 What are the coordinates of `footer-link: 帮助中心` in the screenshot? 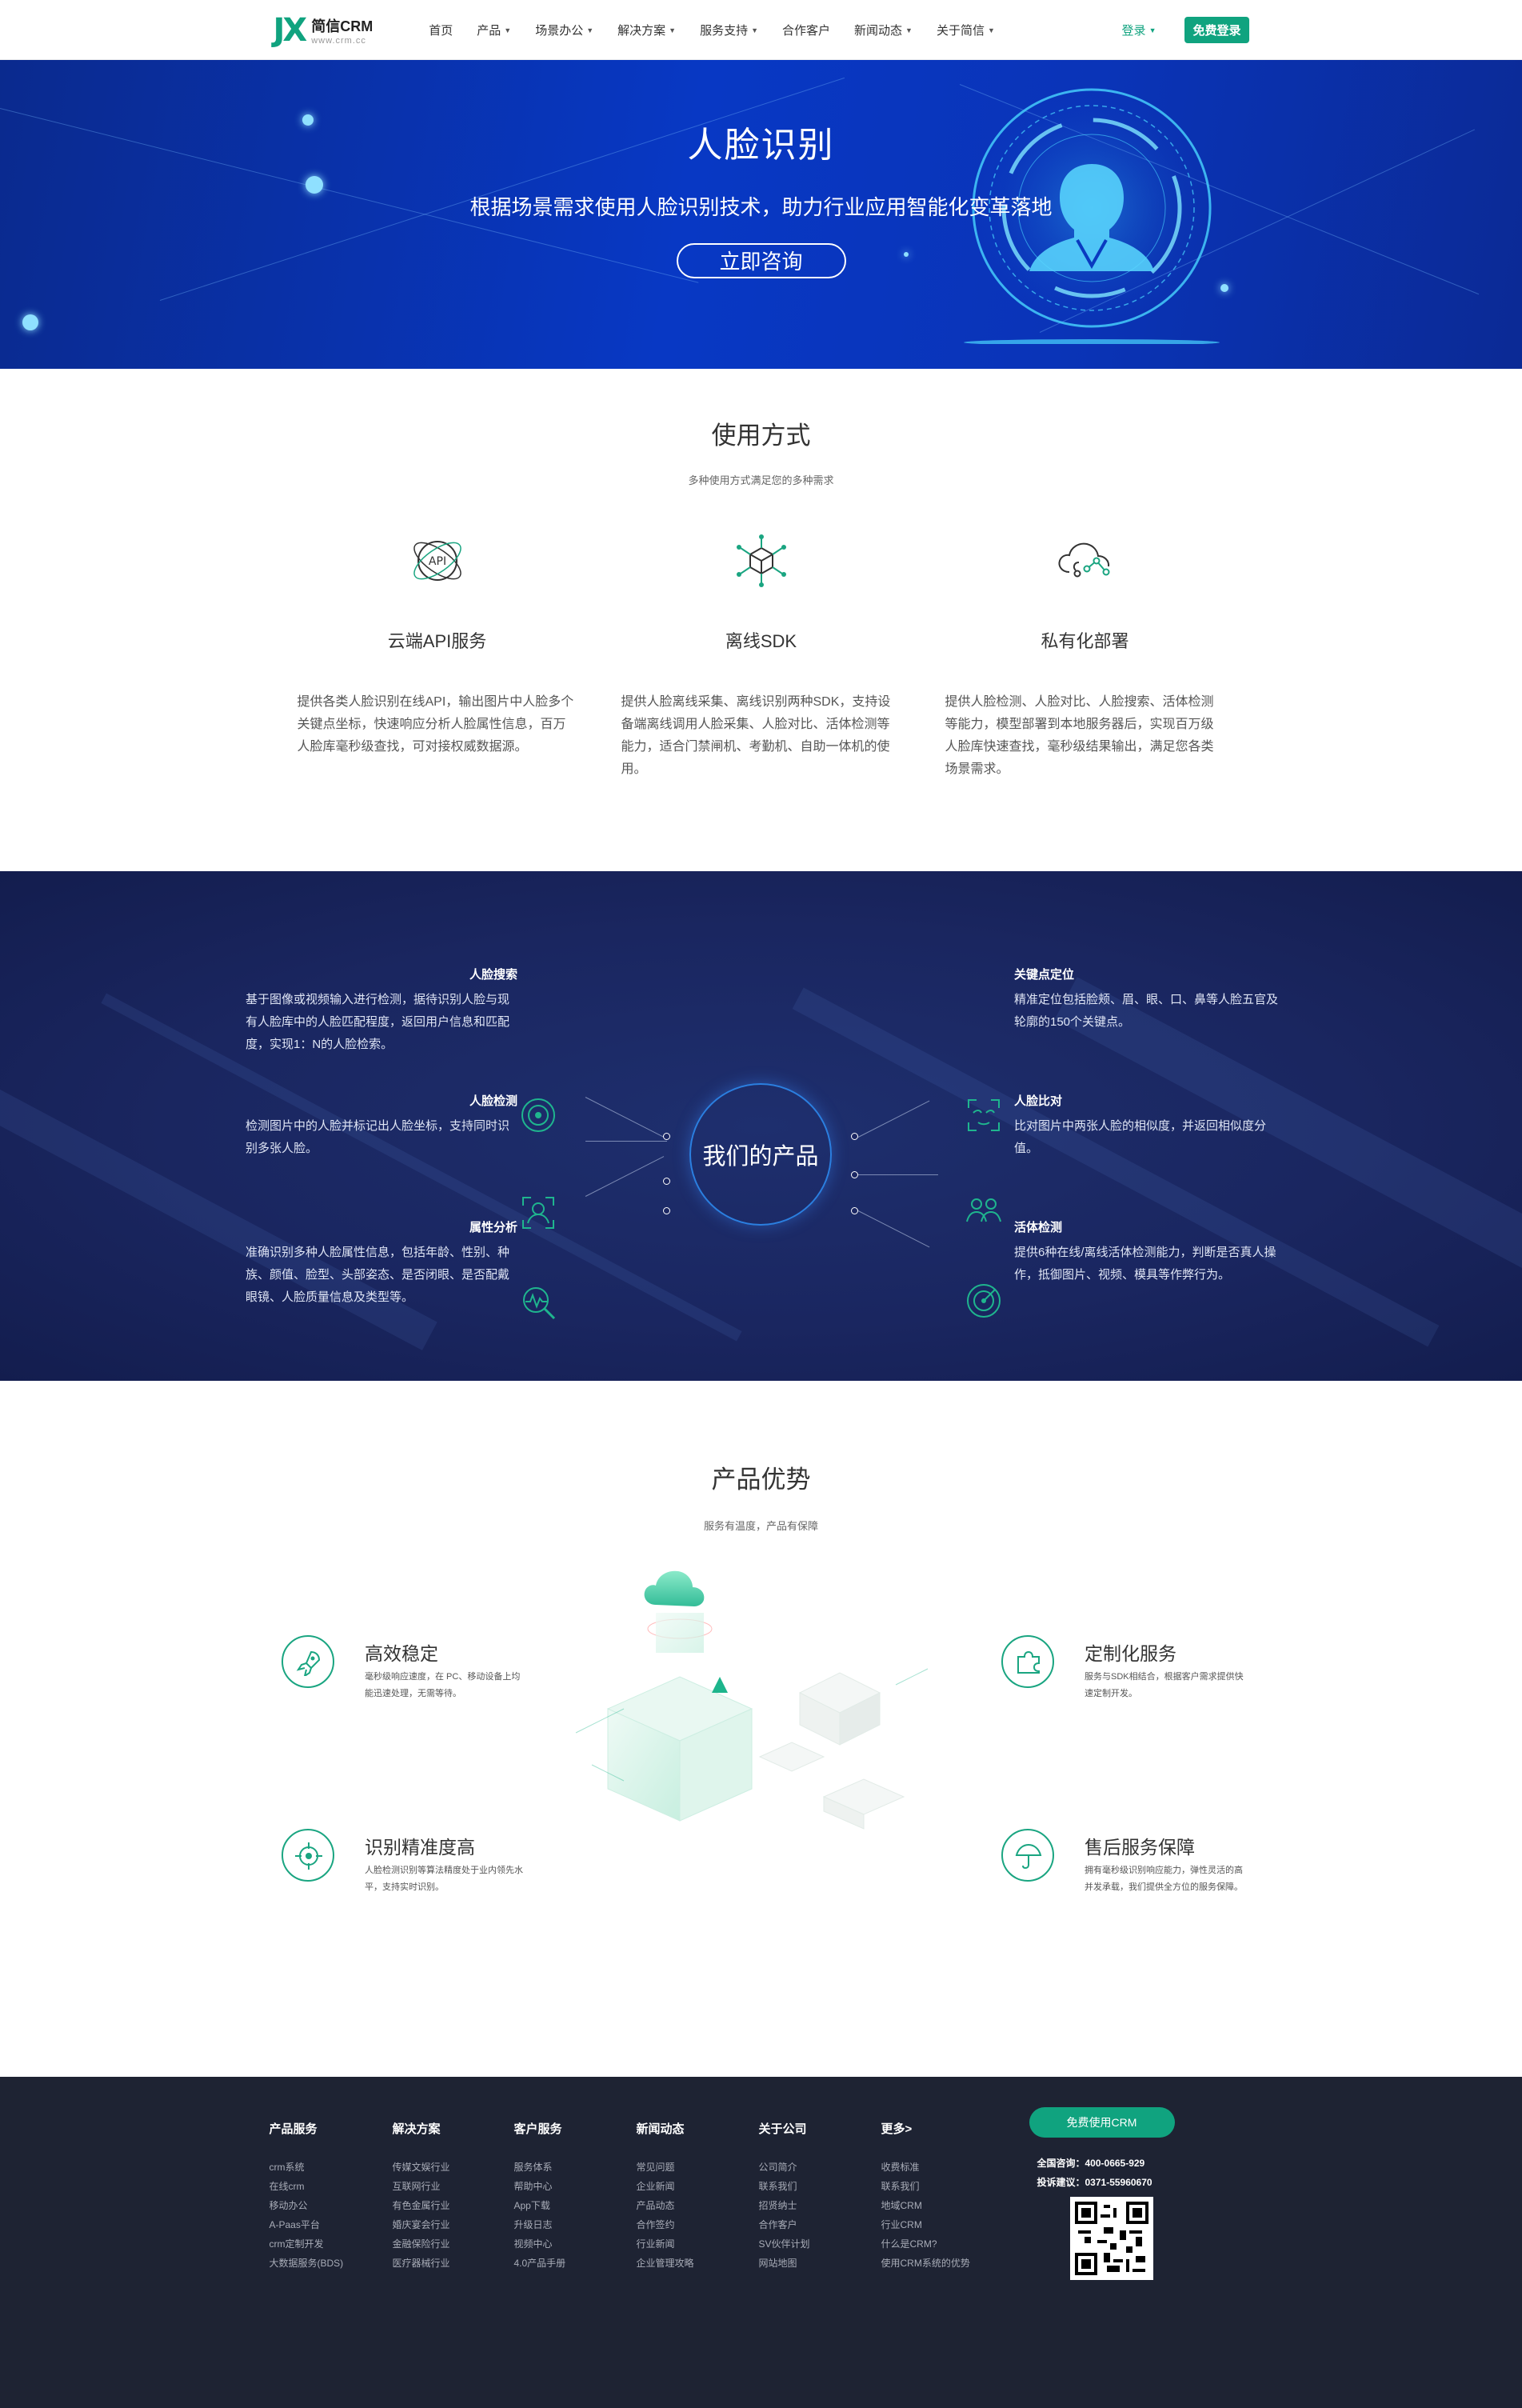 It's located at (540, 2186).